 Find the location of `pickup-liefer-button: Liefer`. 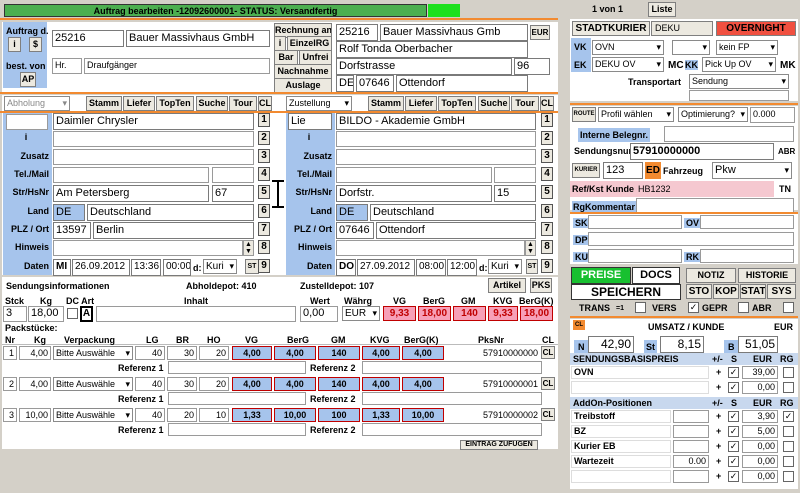

pickup-liefer-button: Liefer is located at coordinates (139, 103).